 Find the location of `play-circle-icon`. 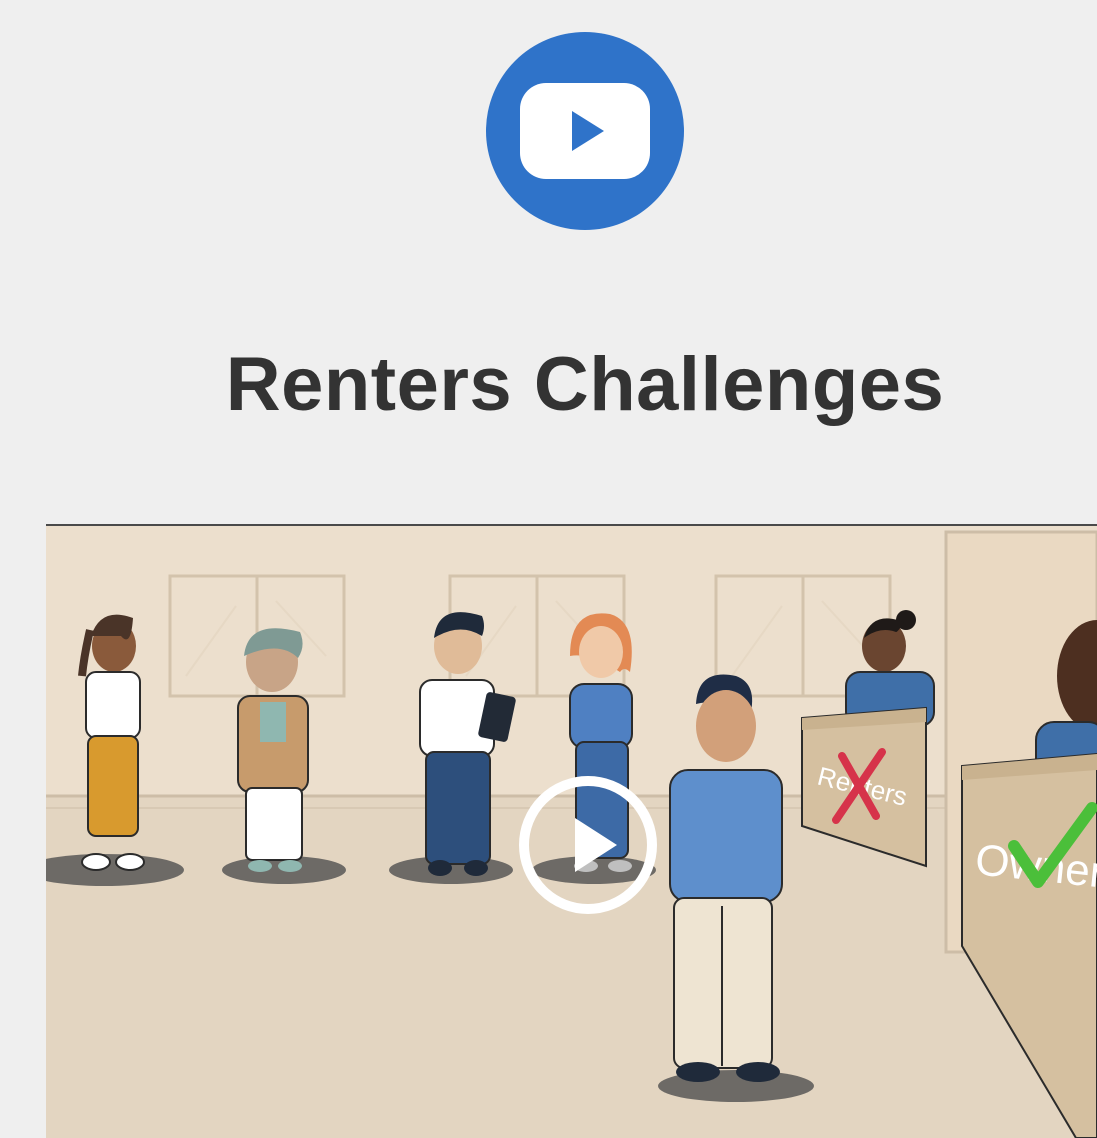

play-circle-icon is located at coordinates (588, 845).